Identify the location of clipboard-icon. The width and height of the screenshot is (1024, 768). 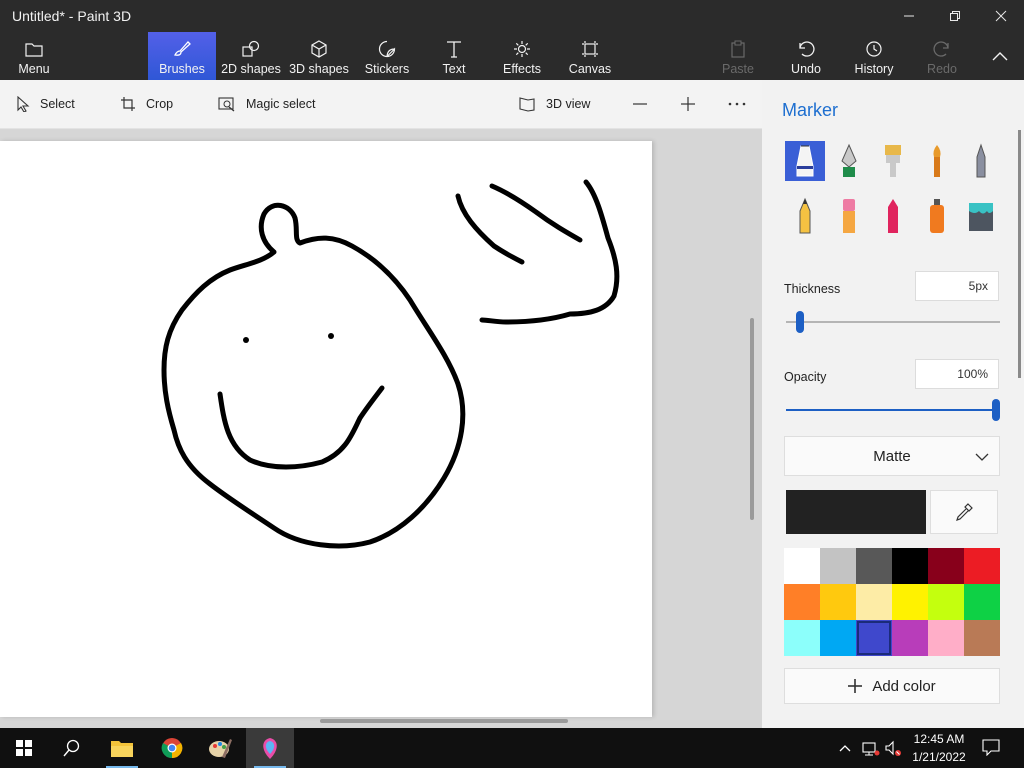
(738, 49).